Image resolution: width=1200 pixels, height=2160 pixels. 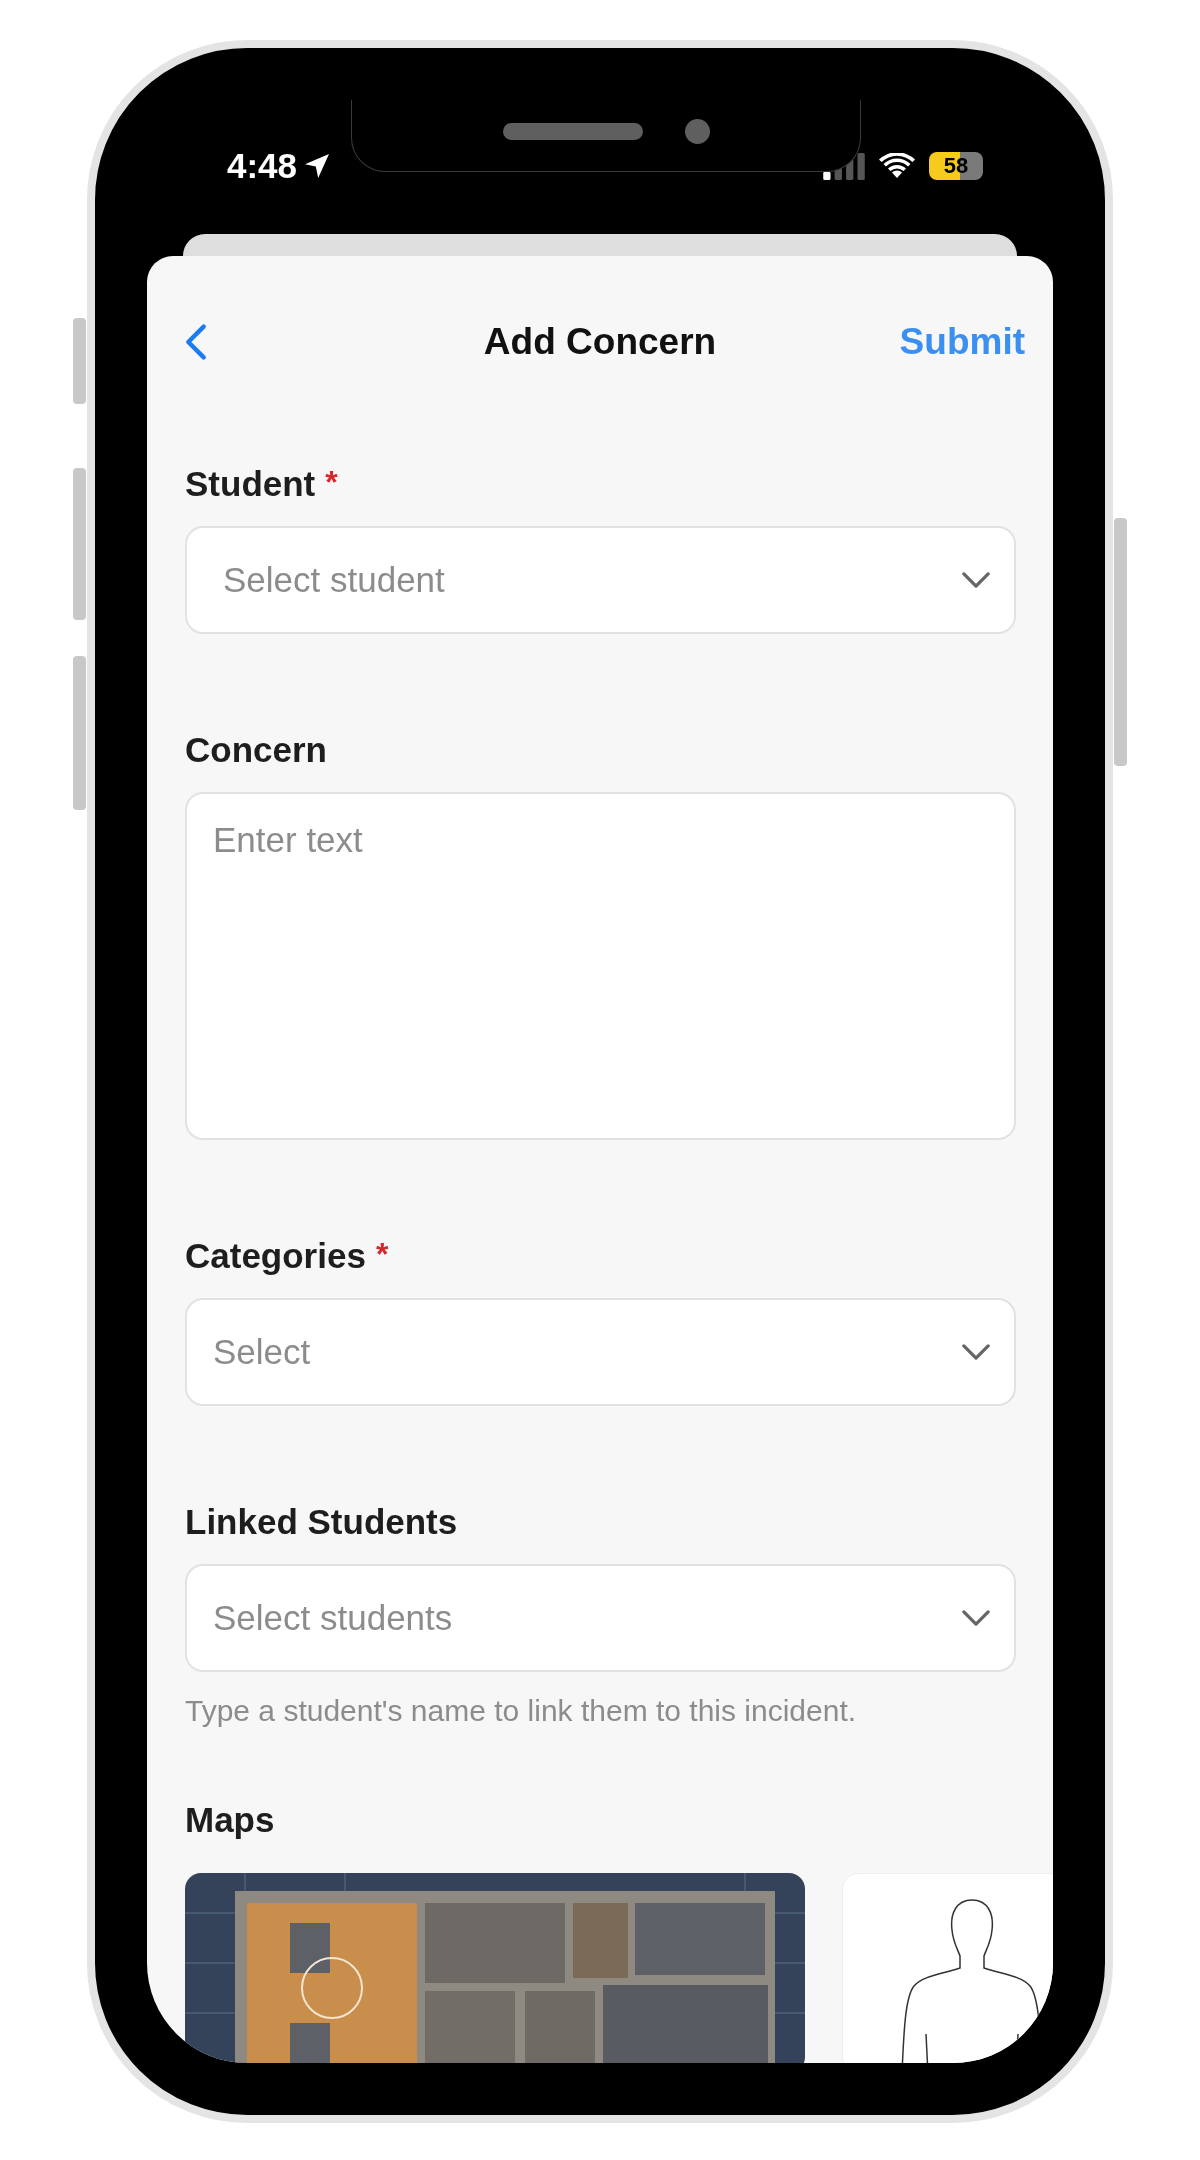 What do you see at coordinates (697, 131) in the screenshot?
I see `front-camera` at bounding box center [697, 131].